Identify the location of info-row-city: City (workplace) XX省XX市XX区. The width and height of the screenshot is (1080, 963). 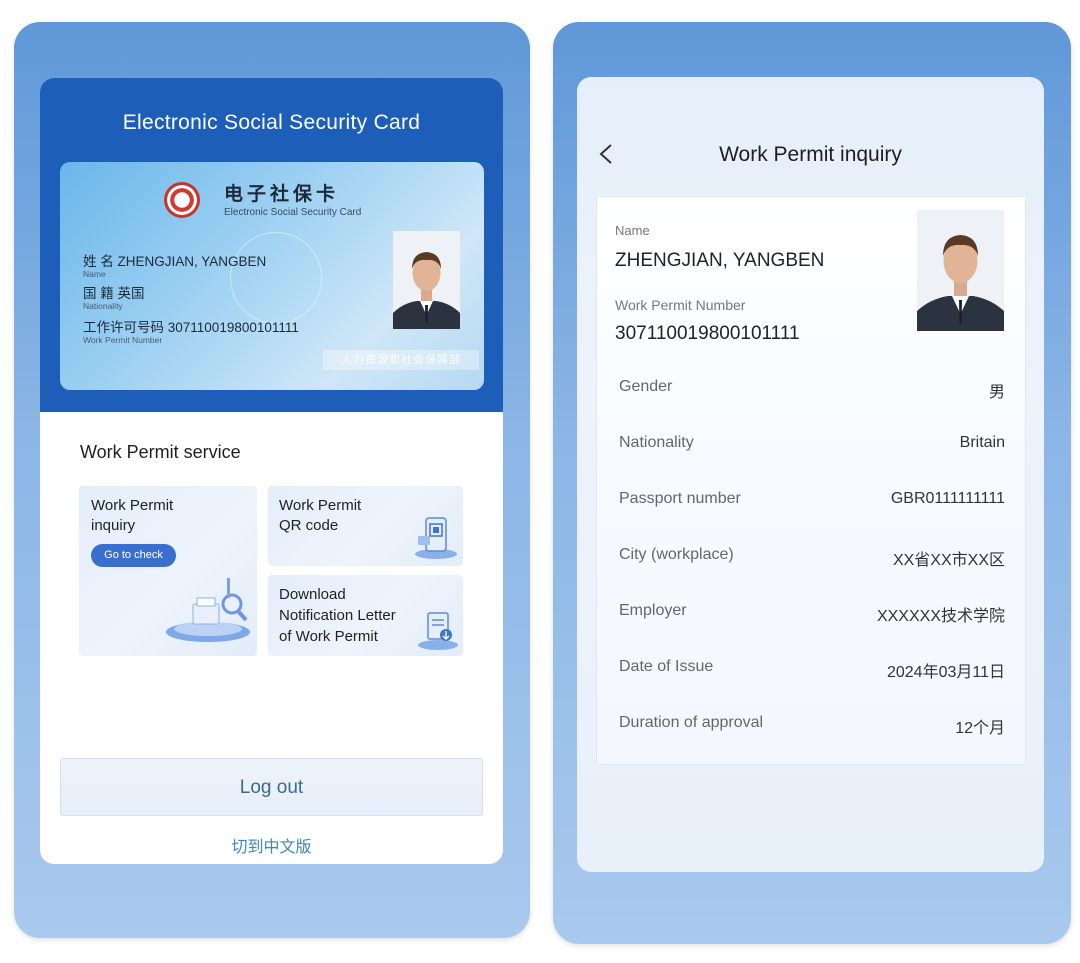
(812, 574).